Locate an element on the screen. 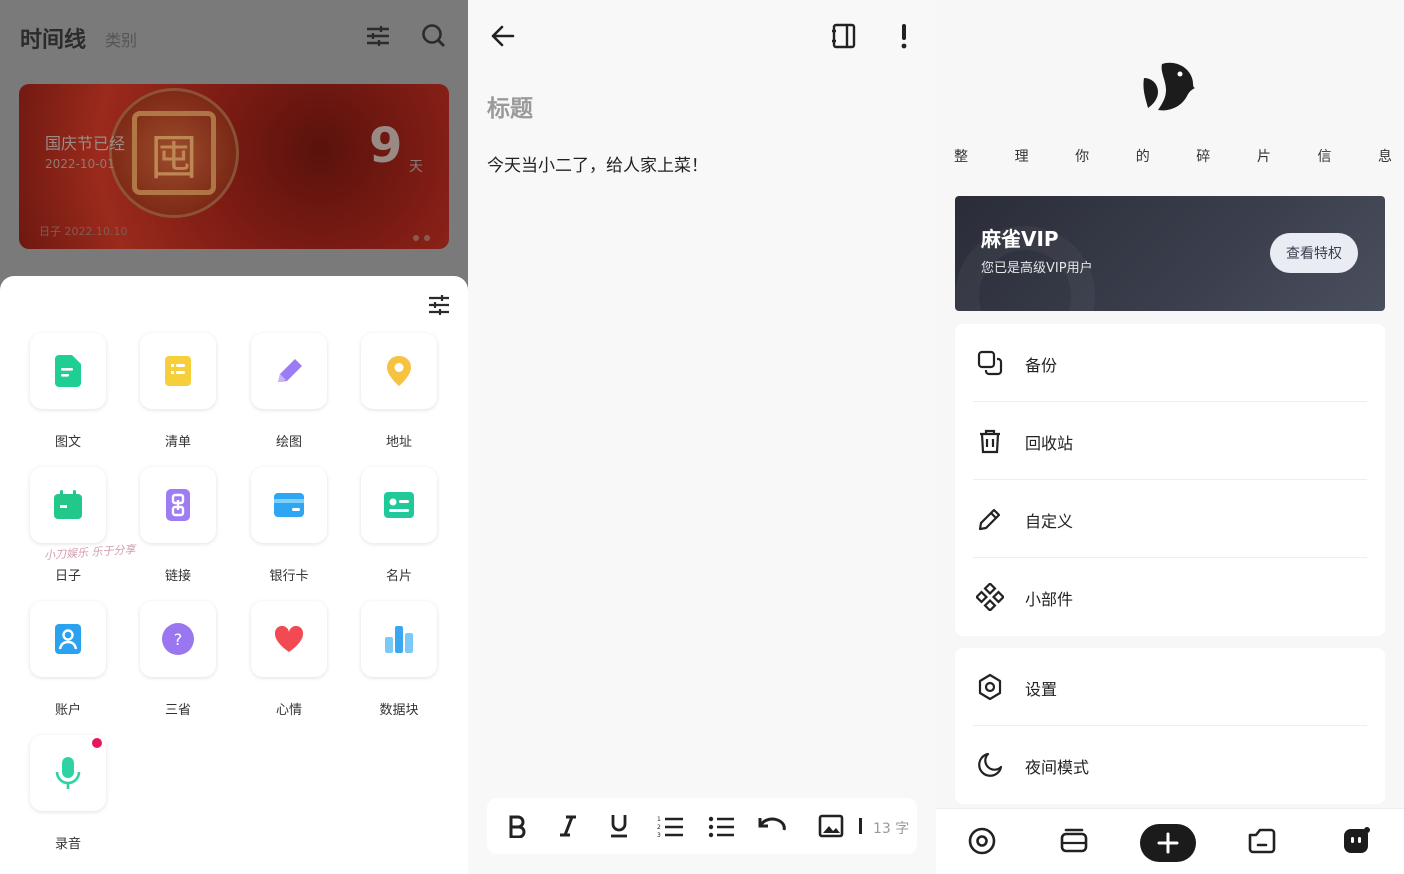 The height and width of the screenshot is (874, 1404). card-title: 国庆节已经 is located at coordinates (85, 143).